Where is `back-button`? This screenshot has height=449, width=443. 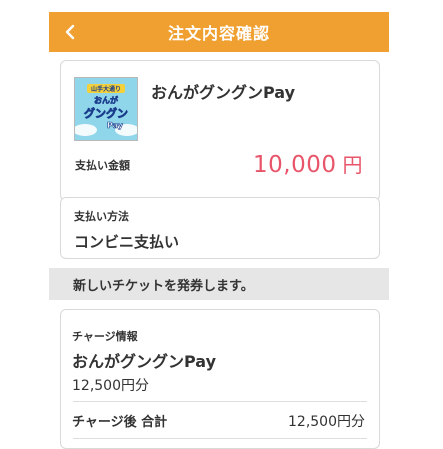
back-button is located at coordinates (70, 32).